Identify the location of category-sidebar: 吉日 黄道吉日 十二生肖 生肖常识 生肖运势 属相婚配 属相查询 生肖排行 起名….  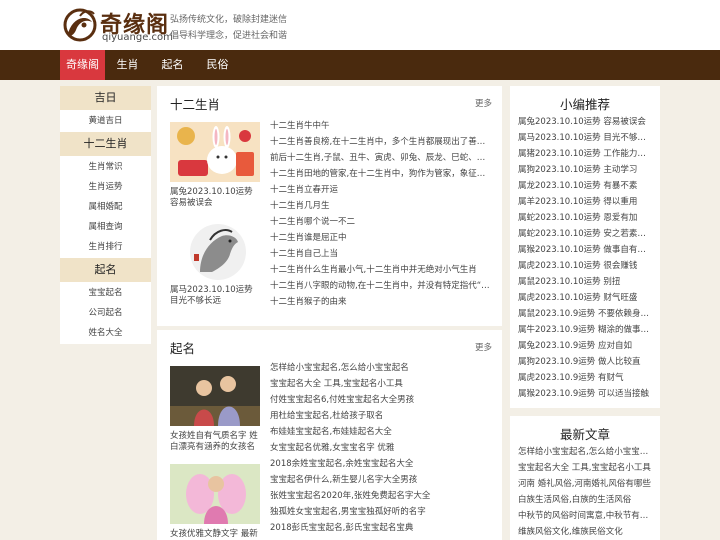
(105, 215).